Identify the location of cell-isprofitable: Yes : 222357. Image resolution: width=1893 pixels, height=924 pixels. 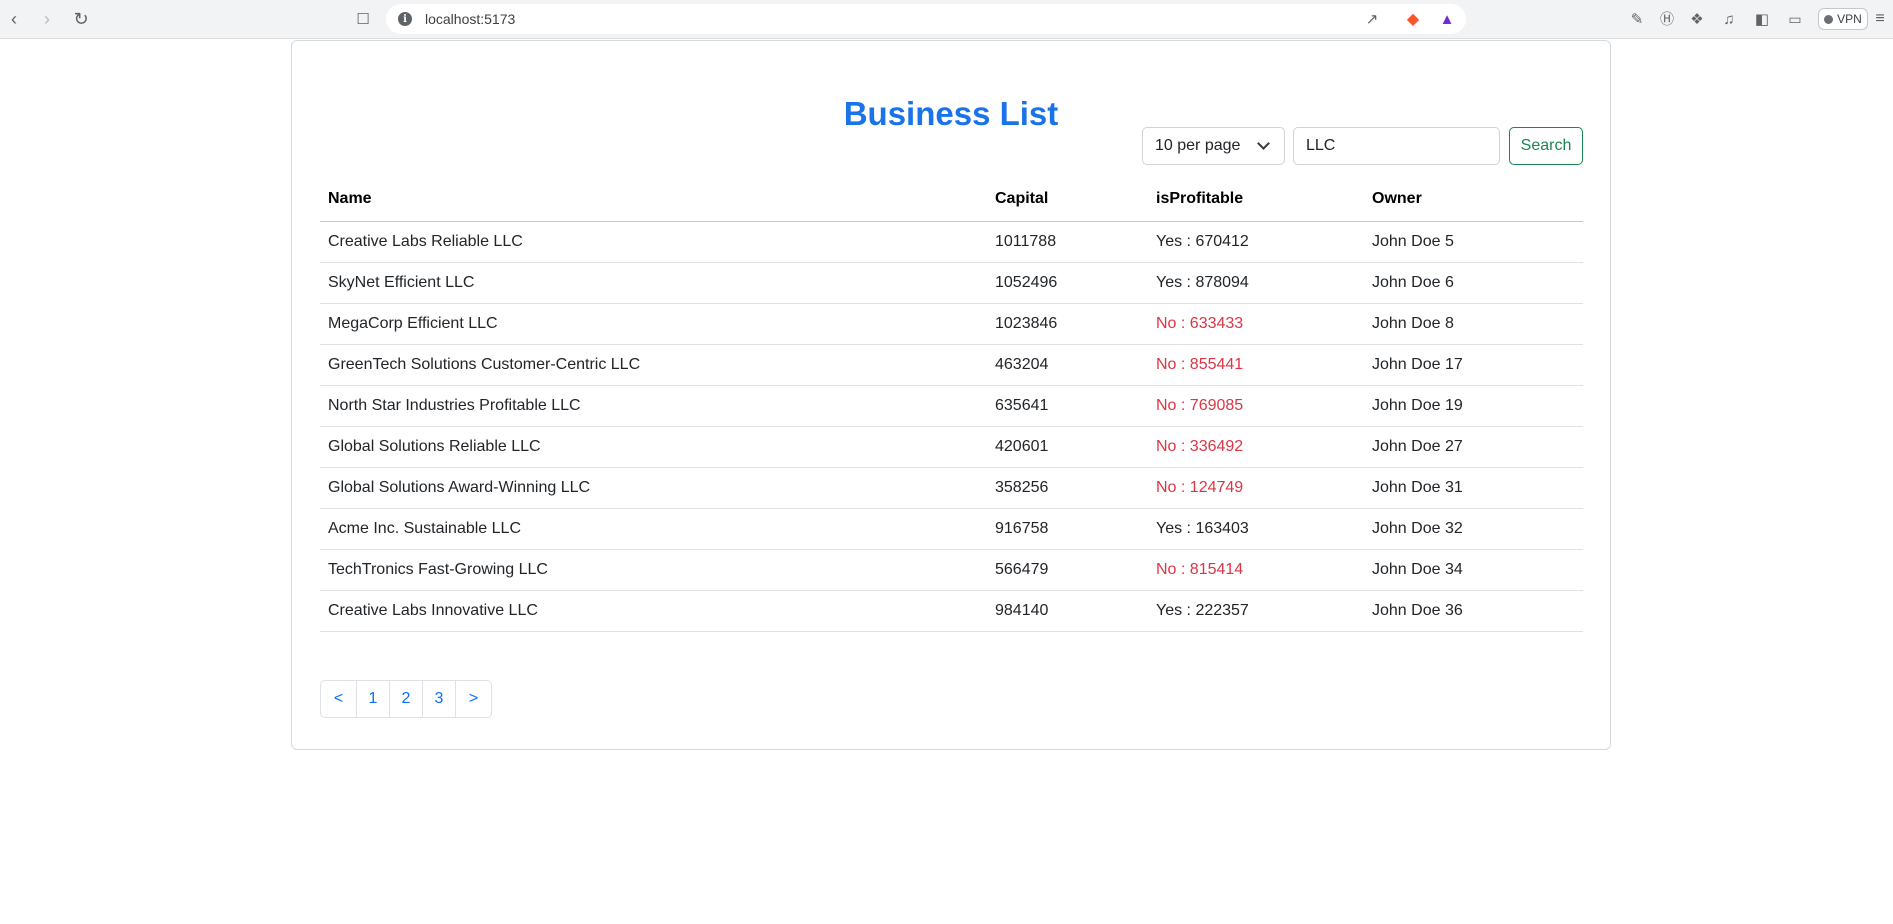
(1256, 611).